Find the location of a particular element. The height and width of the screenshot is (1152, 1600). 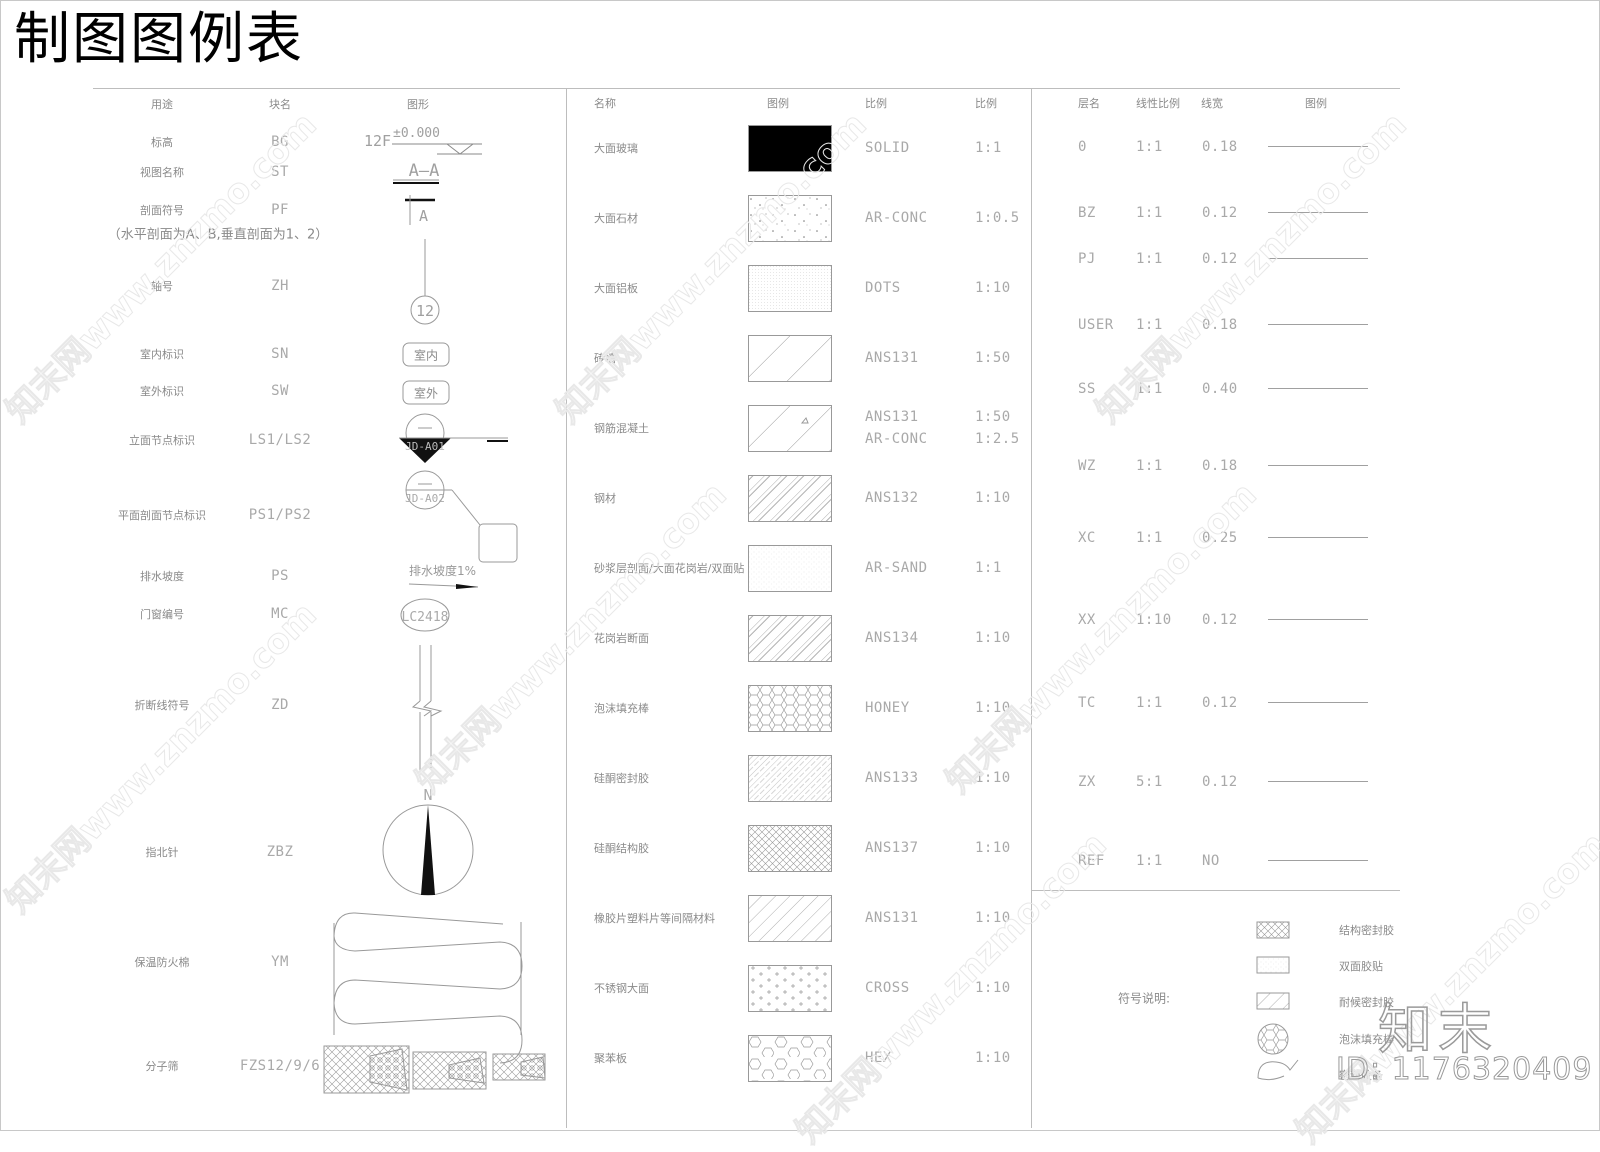

layer-name: XX is located at coordinates (1087, 620).